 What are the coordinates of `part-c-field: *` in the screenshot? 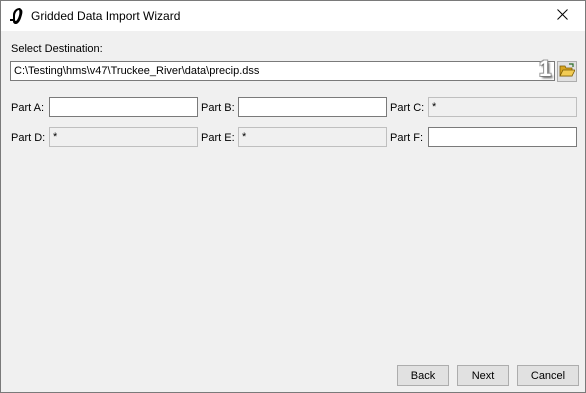 It's located at (502, 107).